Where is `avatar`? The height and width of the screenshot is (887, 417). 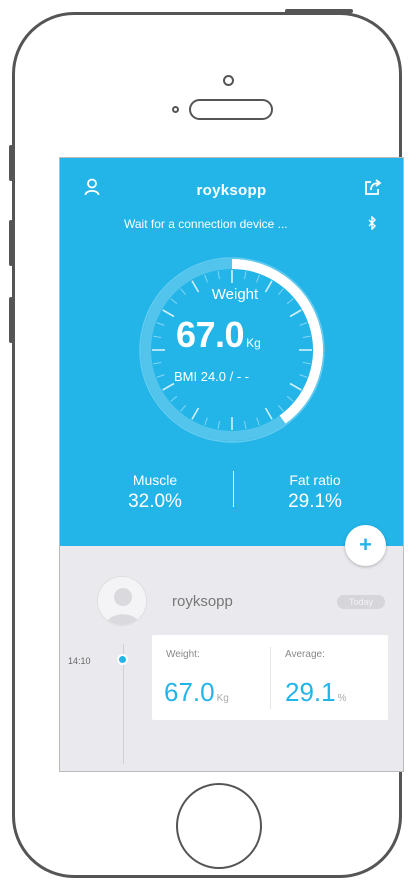
avatar is located at coordinates (122, 601).